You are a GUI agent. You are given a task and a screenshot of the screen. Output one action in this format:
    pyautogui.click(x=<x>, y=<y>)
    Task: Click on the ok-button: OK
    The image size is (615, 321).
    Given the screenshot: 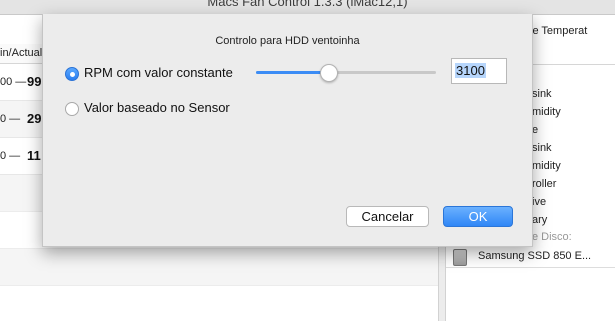 What is the action you would take?
    pyautogui.click(x=478, y=216)
    